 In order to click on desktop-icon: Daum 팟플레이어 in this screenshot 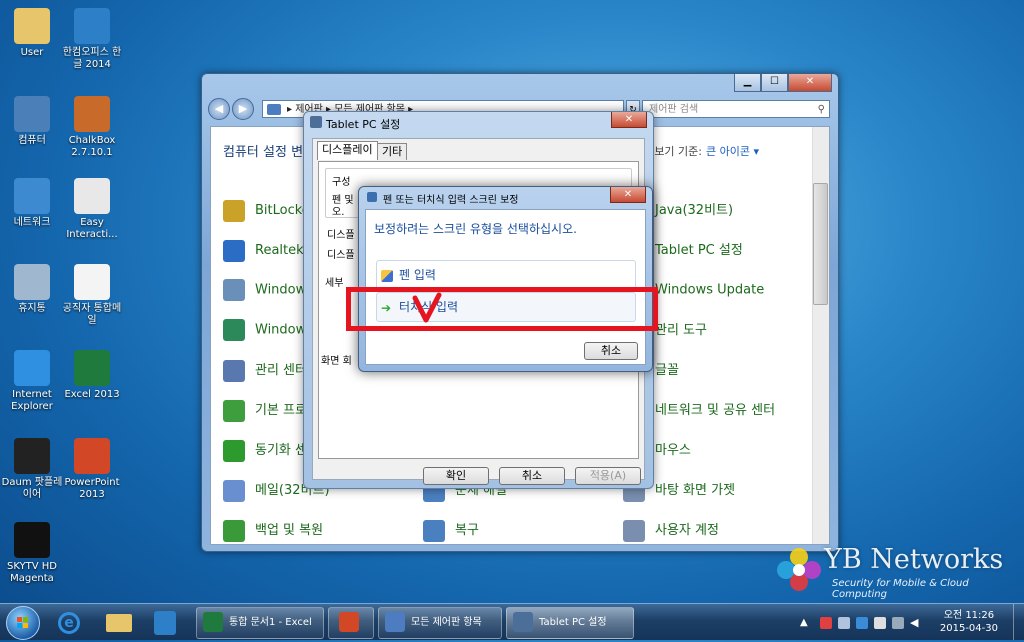, I will do `click(32, 469)`.